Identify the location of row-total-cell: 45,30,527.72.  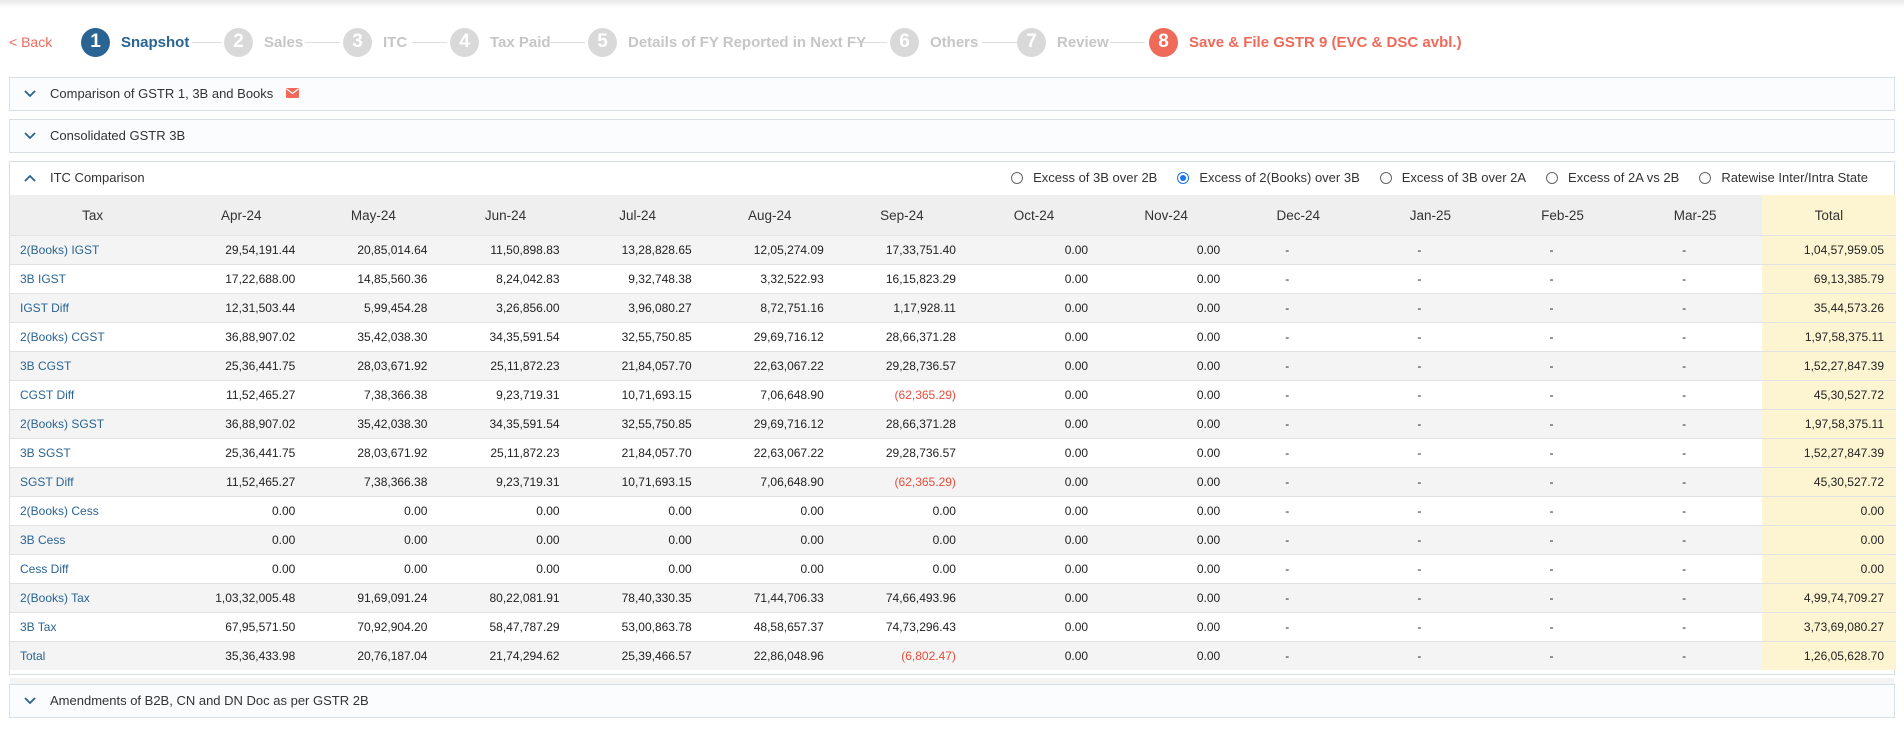
(1828, 395).